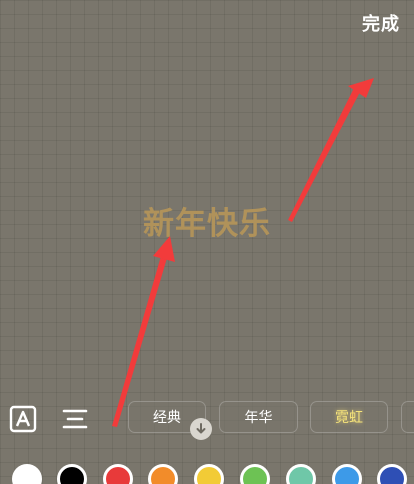  I want to click on color-palette, so click(207, 473).